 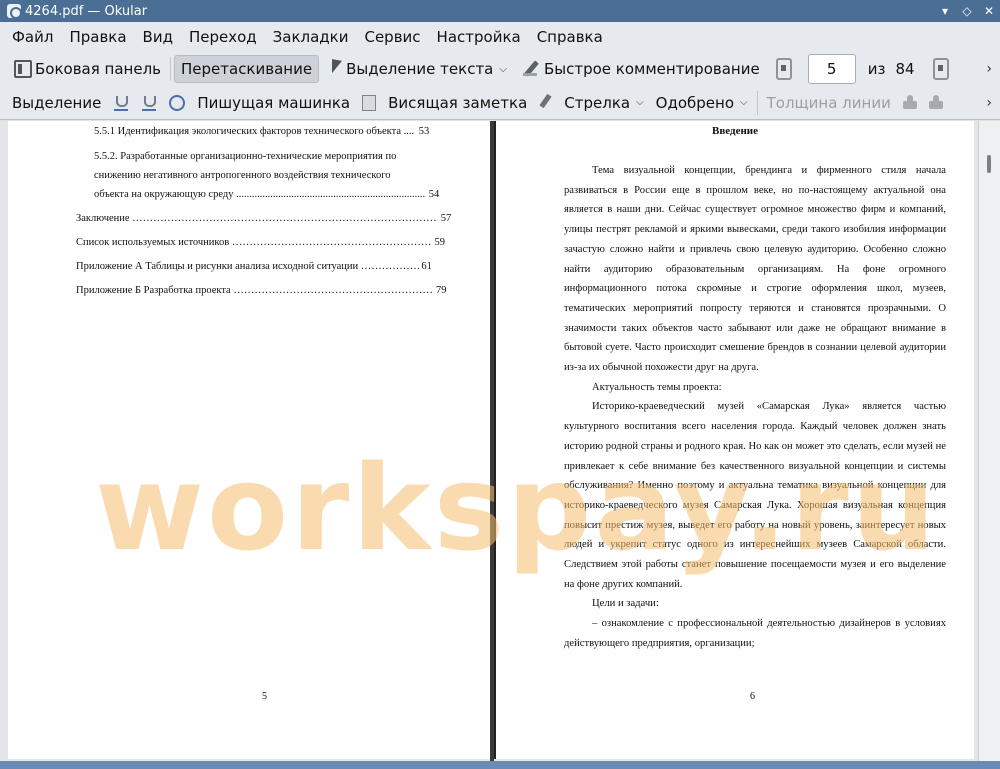 I want to click on freehand-brush-icon, so click(x=546, y=103).